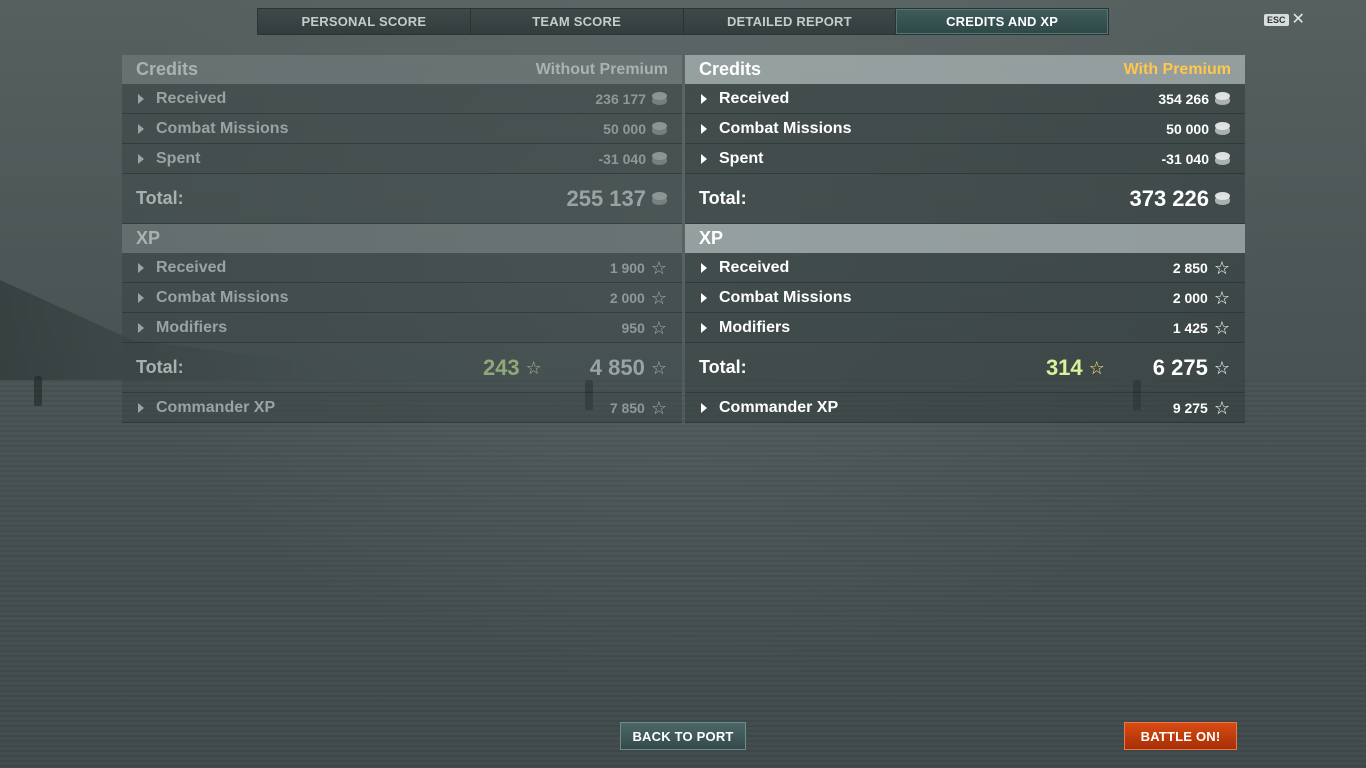 The width and height of the screenshot is (1366, 768). What do you see at coordinates (965, 199) in the screenshot?
I see `credits-total-row: Total: 373 226` at bounding box center [965, 199].